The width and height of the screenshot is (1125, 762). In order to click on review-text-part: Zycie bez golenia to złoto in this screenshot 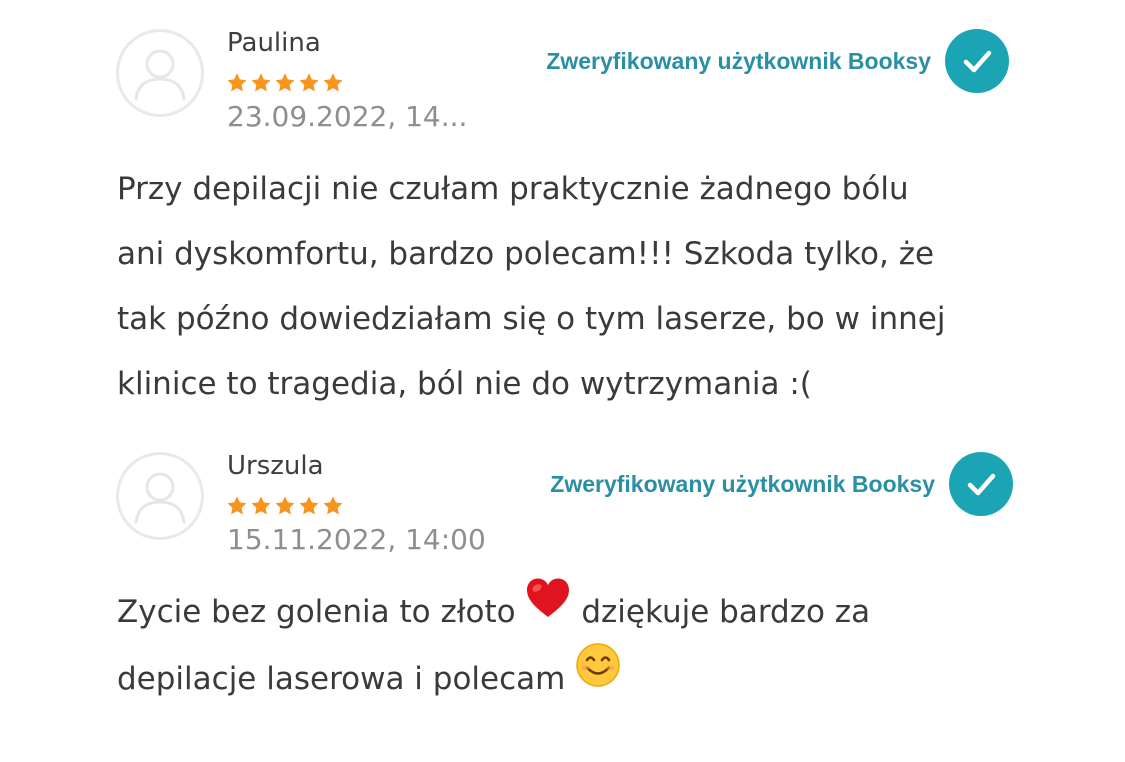, I will do `click(321, 612)`.